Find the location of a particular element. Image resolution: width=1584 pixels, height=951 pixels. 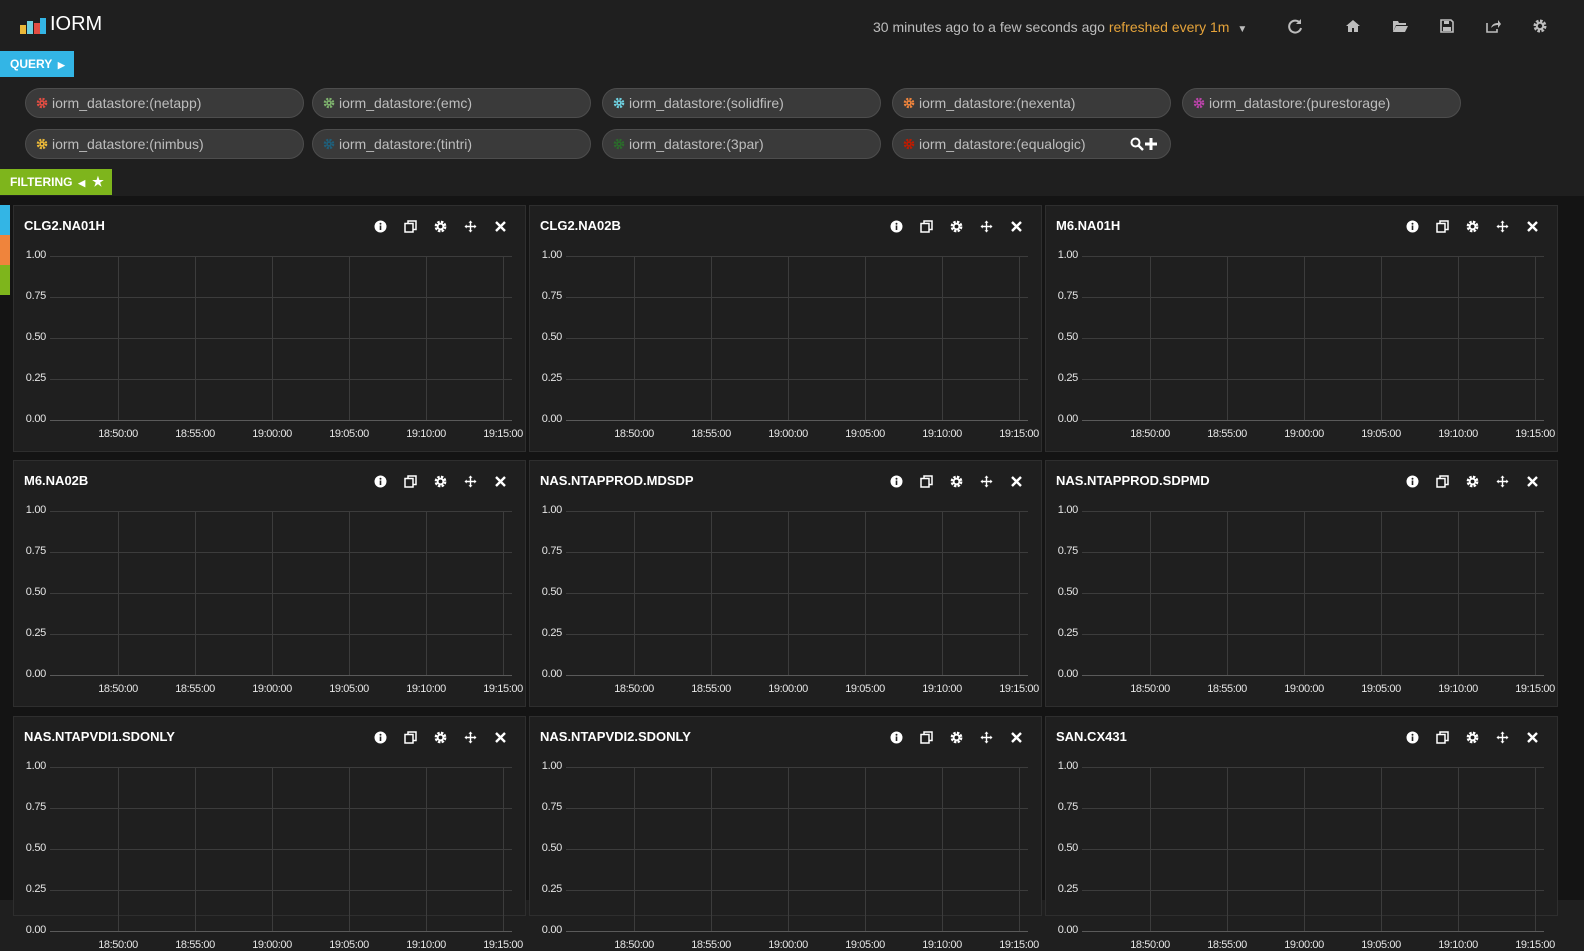

query-pill: iorm_datastore:(purestorage) is located at coordinates (1321, 103).